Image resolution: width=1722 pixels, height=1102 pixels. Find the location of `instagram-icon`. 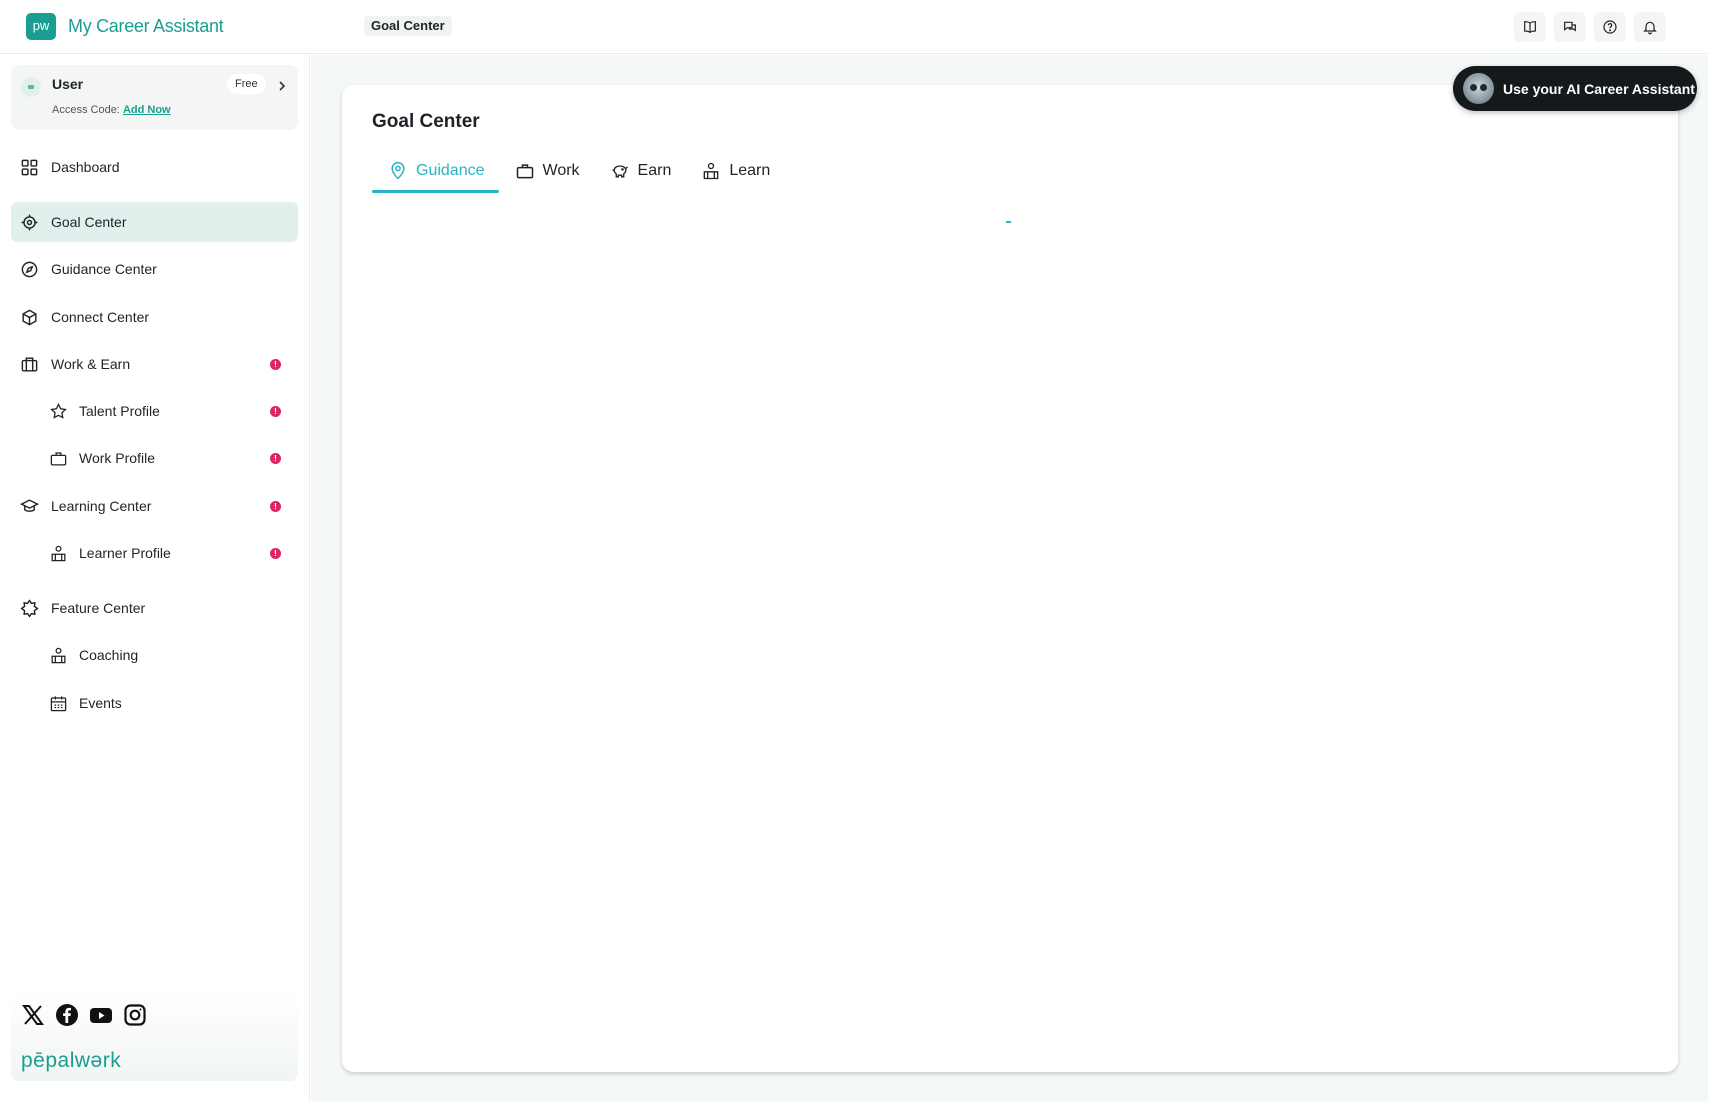

instagram-icon is located at coordinates (135, 1015).